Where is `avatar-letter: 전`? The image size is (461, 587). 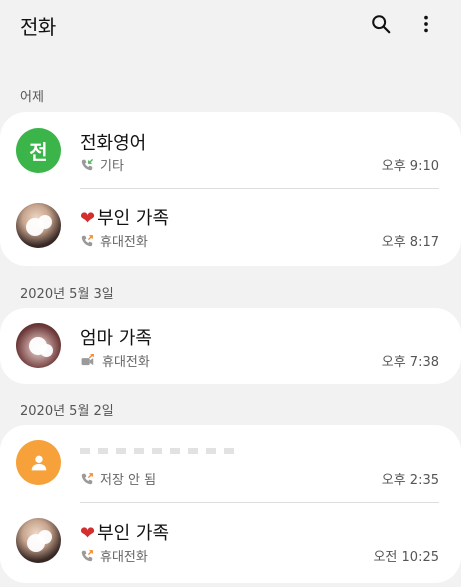
avatar-letter: 전 is located at coordinates (38, 152).